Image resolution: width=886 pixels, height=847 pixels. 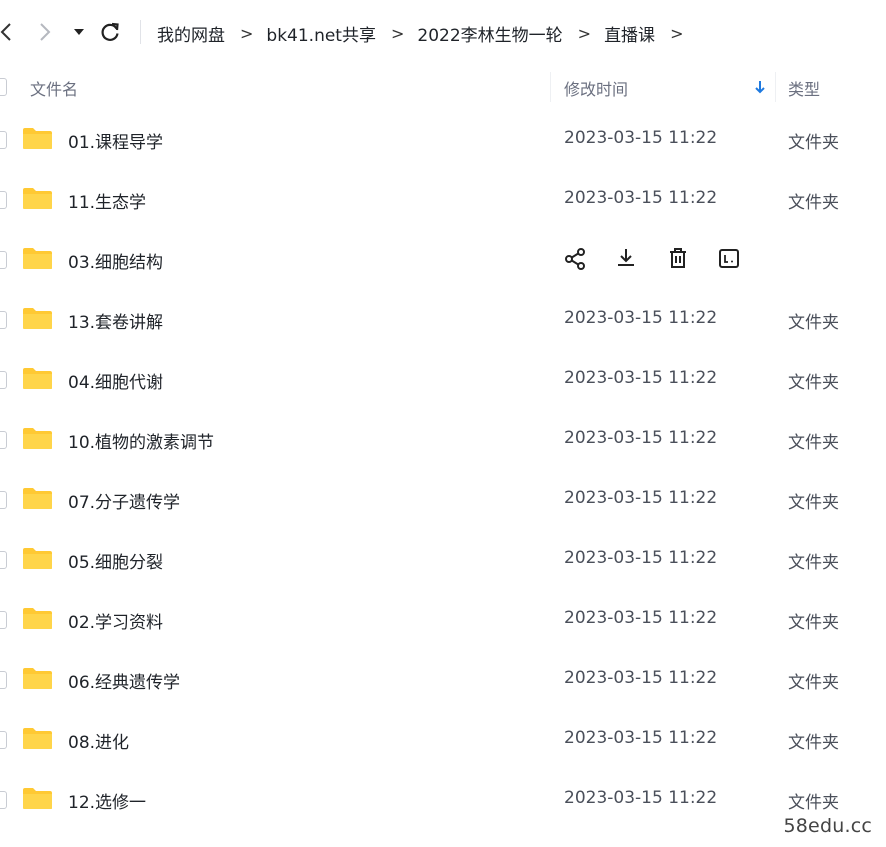 I want to click on select-all-checkbox, so click(x=3, y=87).